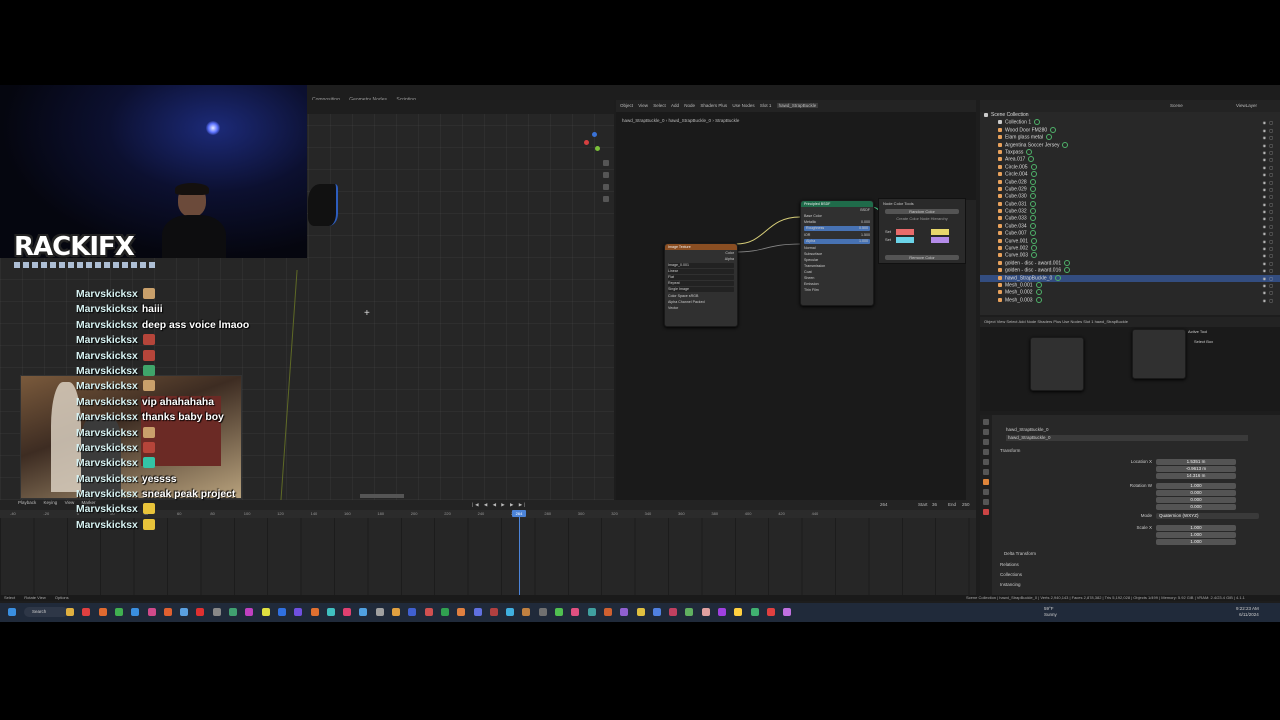  I want to click on camera-icon, so click(606, 187).